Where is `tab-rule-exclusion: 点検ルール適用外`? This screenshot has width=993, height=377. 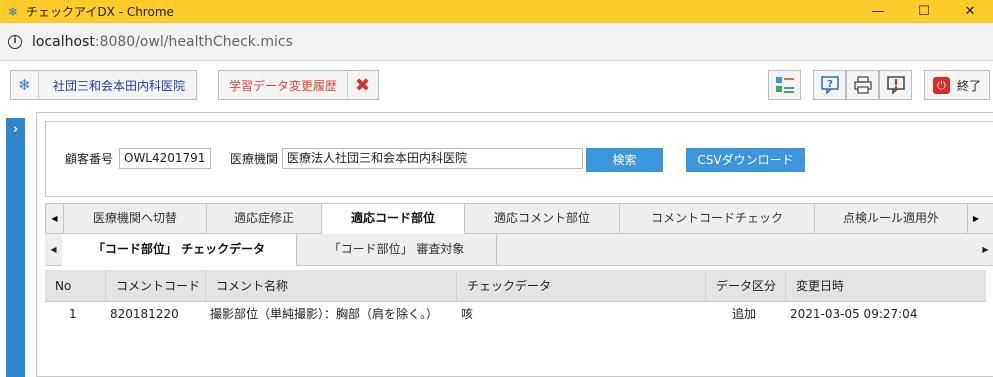
tab-rule-exclusion: 点検ルール適用外 is located at coordinates (890, 218).